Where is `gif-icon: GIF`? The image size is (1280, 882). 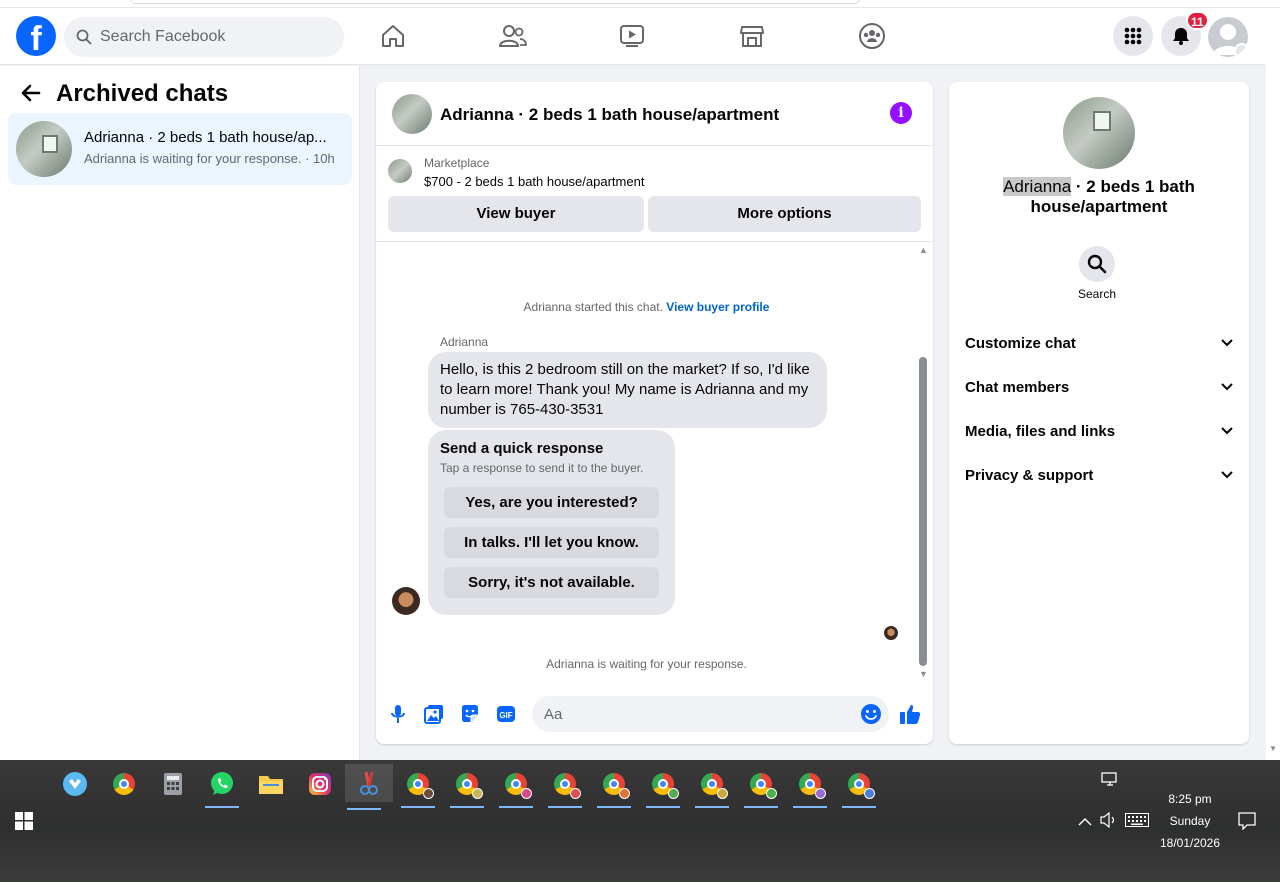
gif-icon: GIF is located at coordinates (506, 714).